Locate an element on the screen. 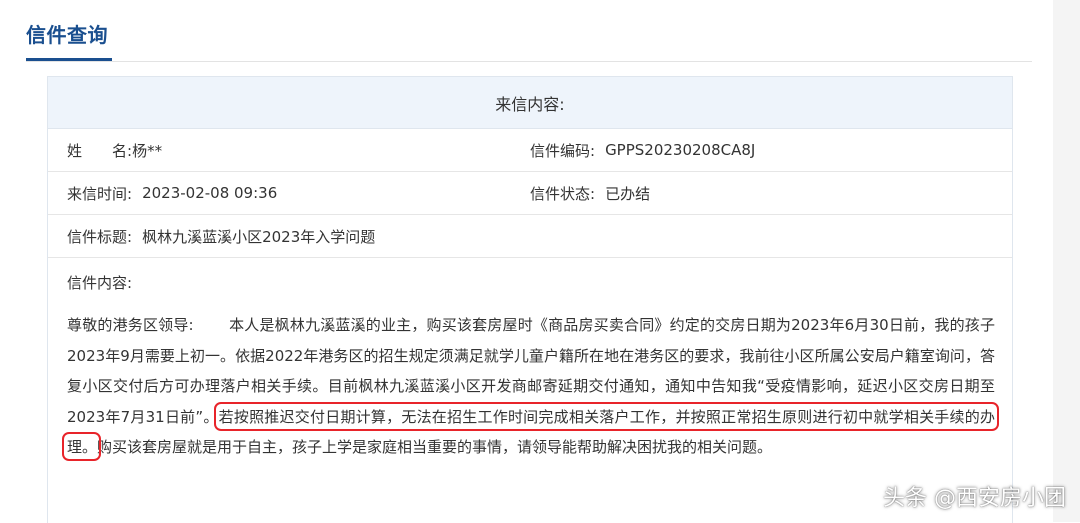  row-time-status: 来信时间: 2023-02-08 09:36 信件状态: 已办结 is located at coordinates (530, 193).